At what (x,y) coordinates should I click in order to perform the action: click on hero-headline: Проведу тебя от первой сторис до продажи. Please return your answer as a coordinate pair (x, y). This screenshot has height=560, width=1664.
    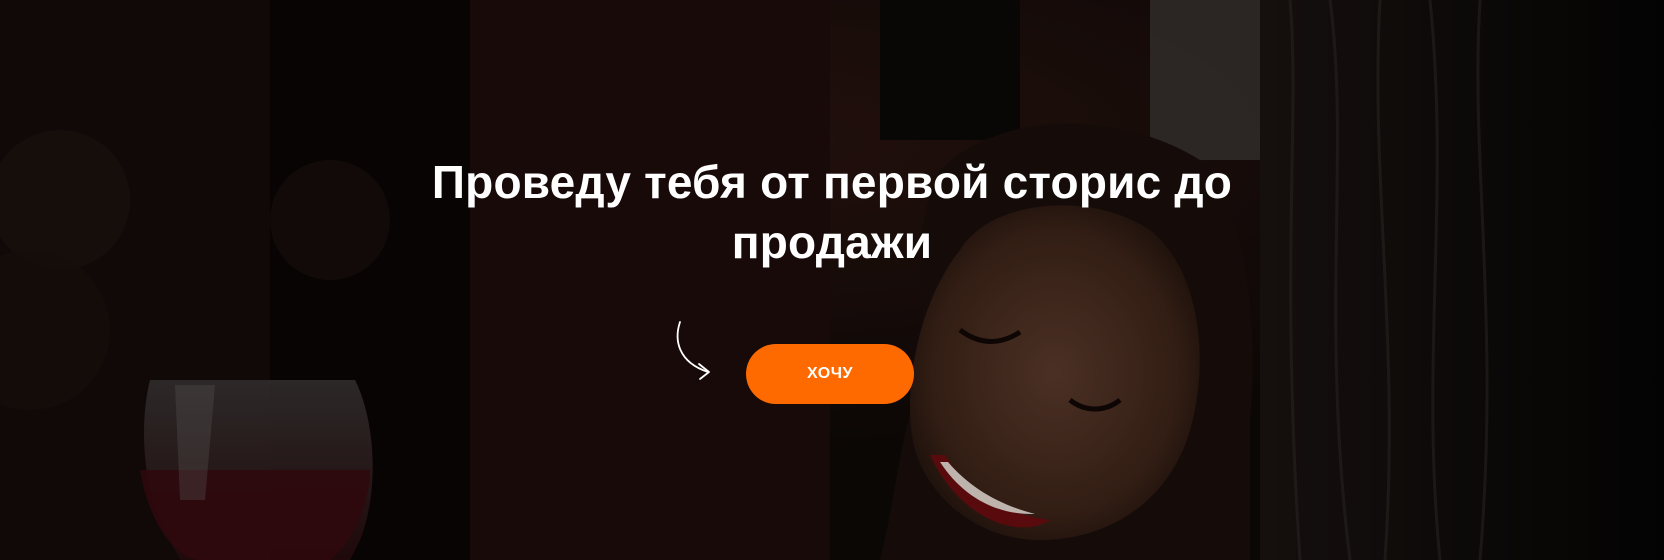
    Looking at the image, I should click on (832, 212).